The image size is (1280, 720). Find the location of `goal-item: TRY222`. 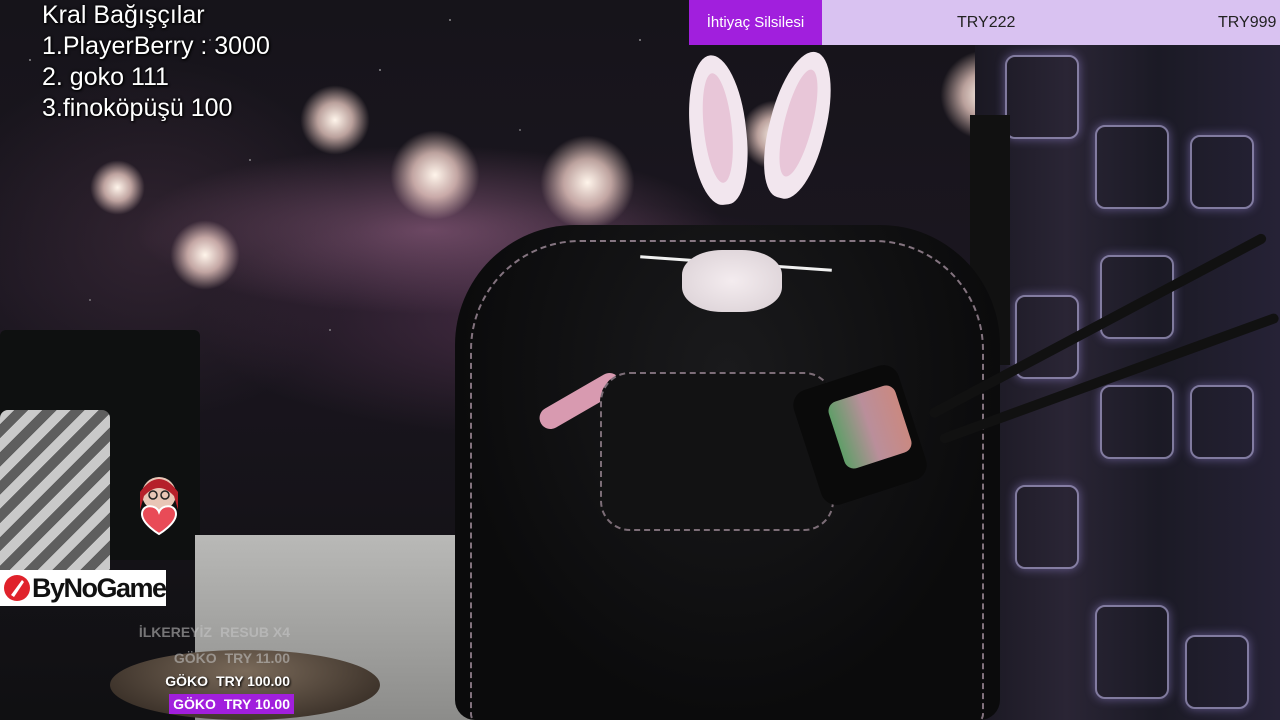

goal-item: TRY222 is located at coordinates (986, 22).